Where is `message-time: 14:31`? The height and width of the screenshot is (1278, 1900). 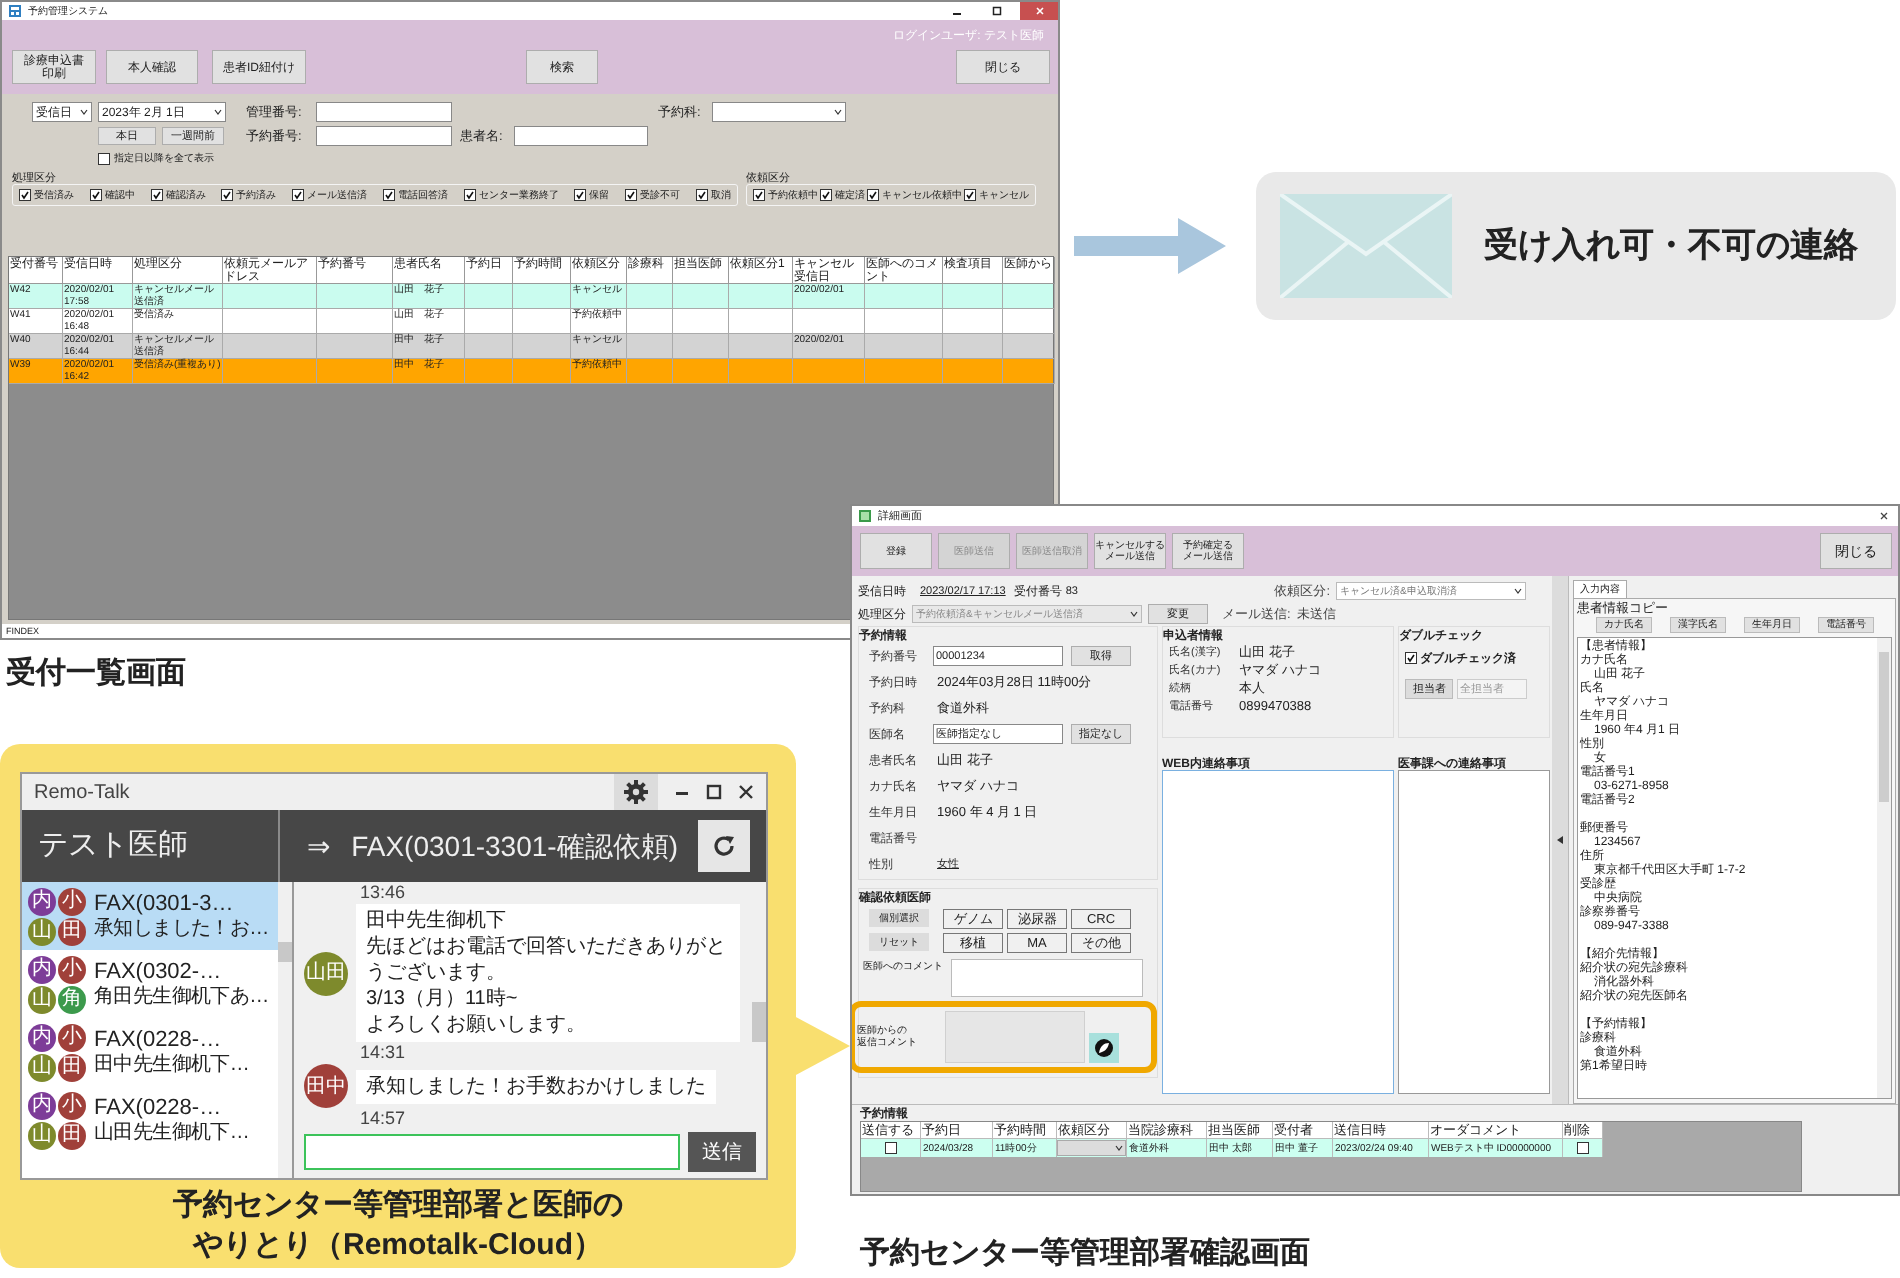
message-time: 14:31 is located at coordinates (384, 1053).